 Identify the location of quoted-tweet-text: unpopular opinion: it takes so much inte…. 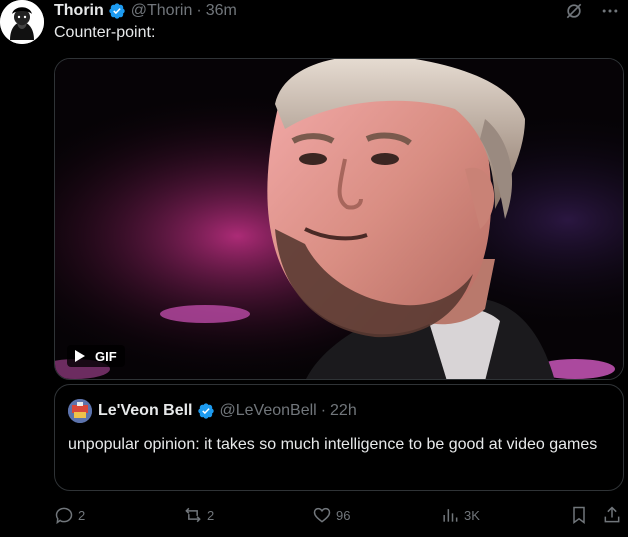
(333, 444).